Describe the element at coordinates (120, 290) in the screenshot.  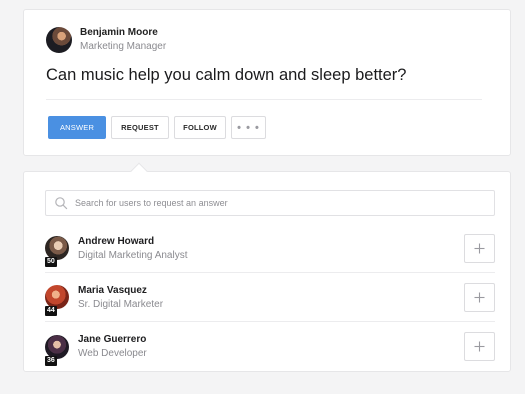
I see `user-name: Maria Vasquez` at that location.